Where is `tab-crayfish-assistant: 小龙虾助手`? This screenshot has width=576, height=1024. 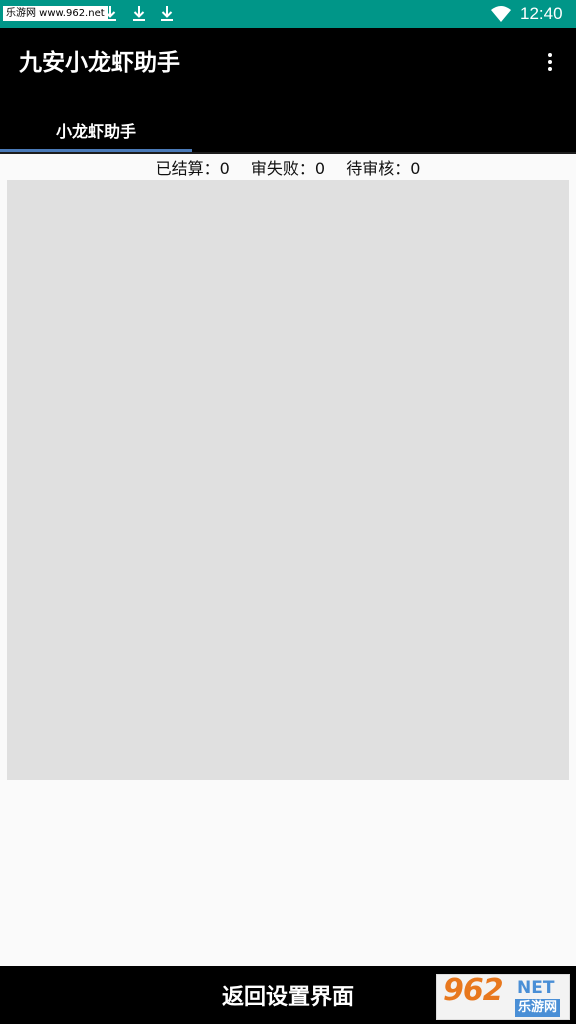 tab-crayfish-assistant: 小龙虾助手 is located at coordinates (96, 130).